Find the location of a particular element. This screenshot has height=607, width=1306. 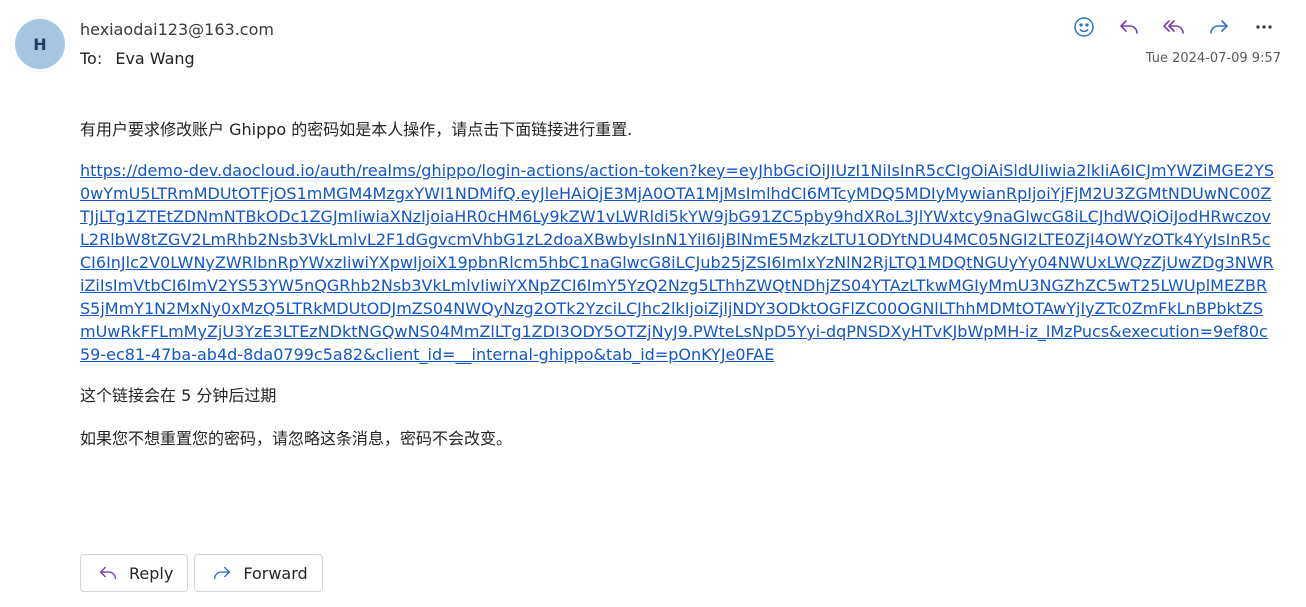

sender-address: hexiaodai123@163.com is located at coordinates (177, 29).